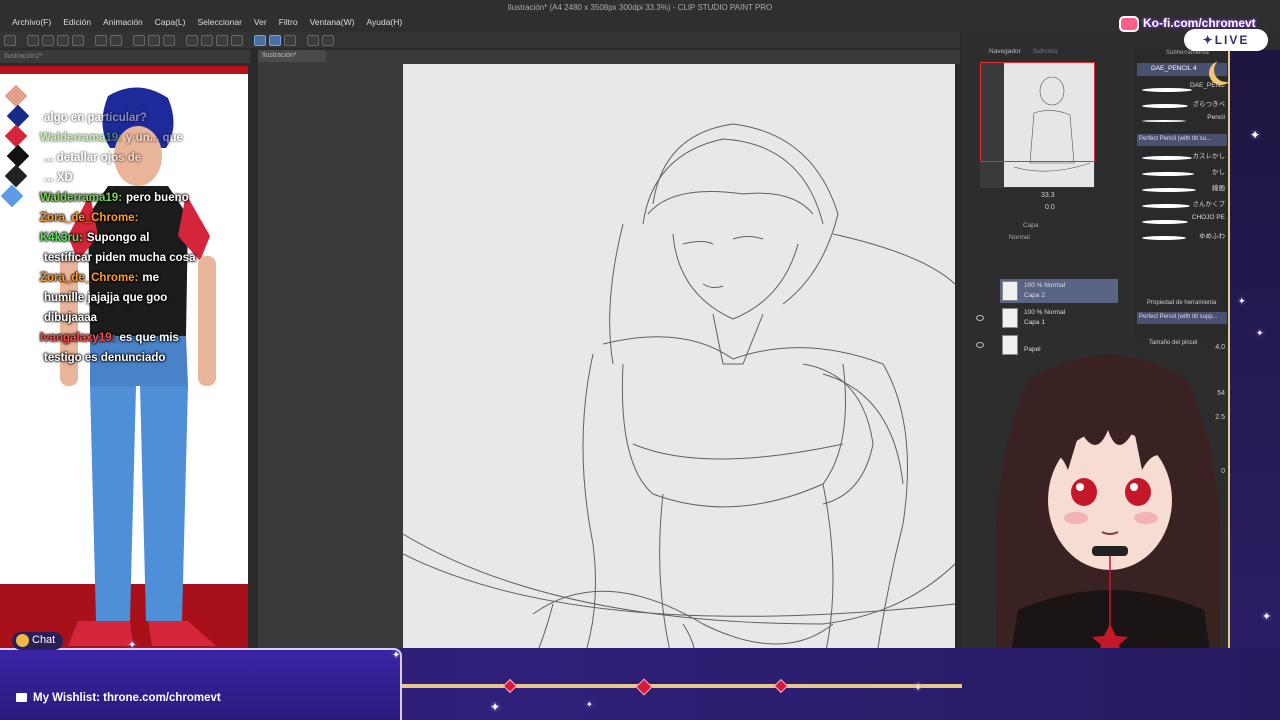 This screenshot has width=1280, height=720. I want to click on navigator-tabs: Navegador Subvista, so click(1050, 54).